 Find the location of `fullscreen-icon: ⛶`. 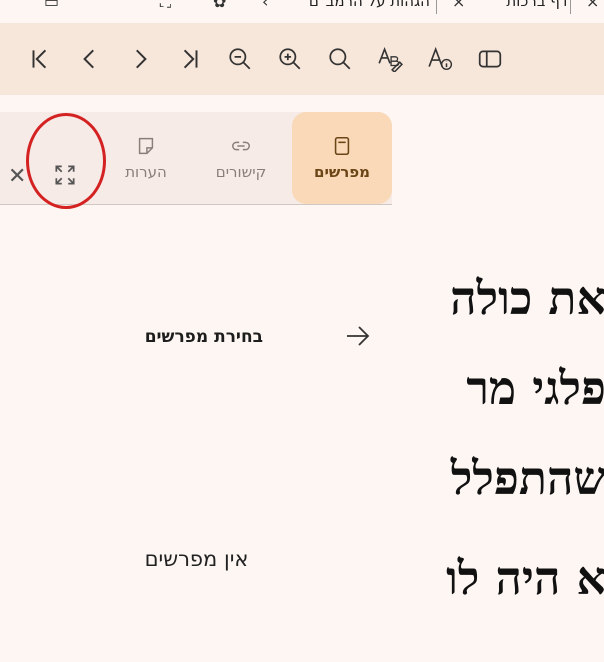

fullscreen-icon: ⛶ is located at coordinates (165, 6).